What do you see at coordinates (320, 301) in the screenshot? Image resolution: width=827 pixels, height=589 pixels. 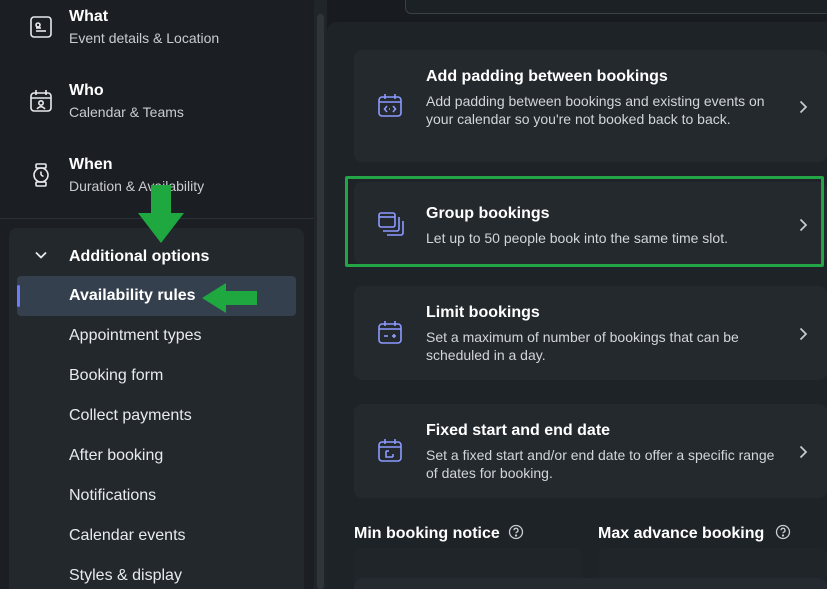 I see `sidebar-scroll-thumb` at bounding box center [320, 301].